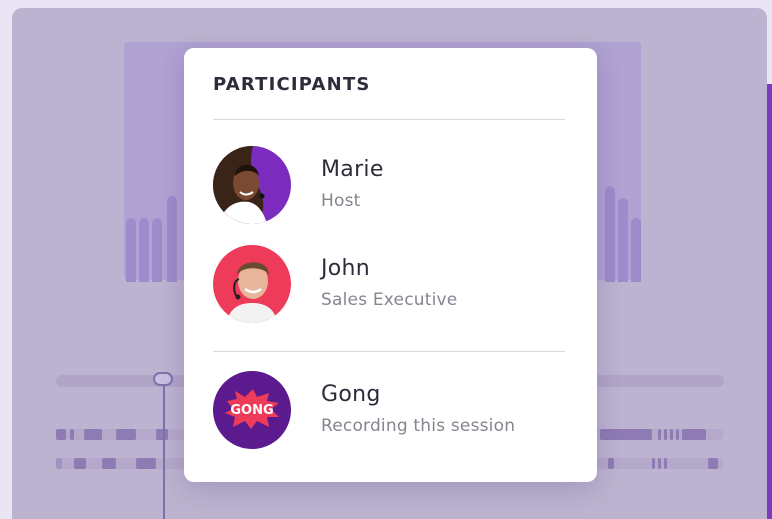  I want to click on participant-name: Gong, so click(351, 394).